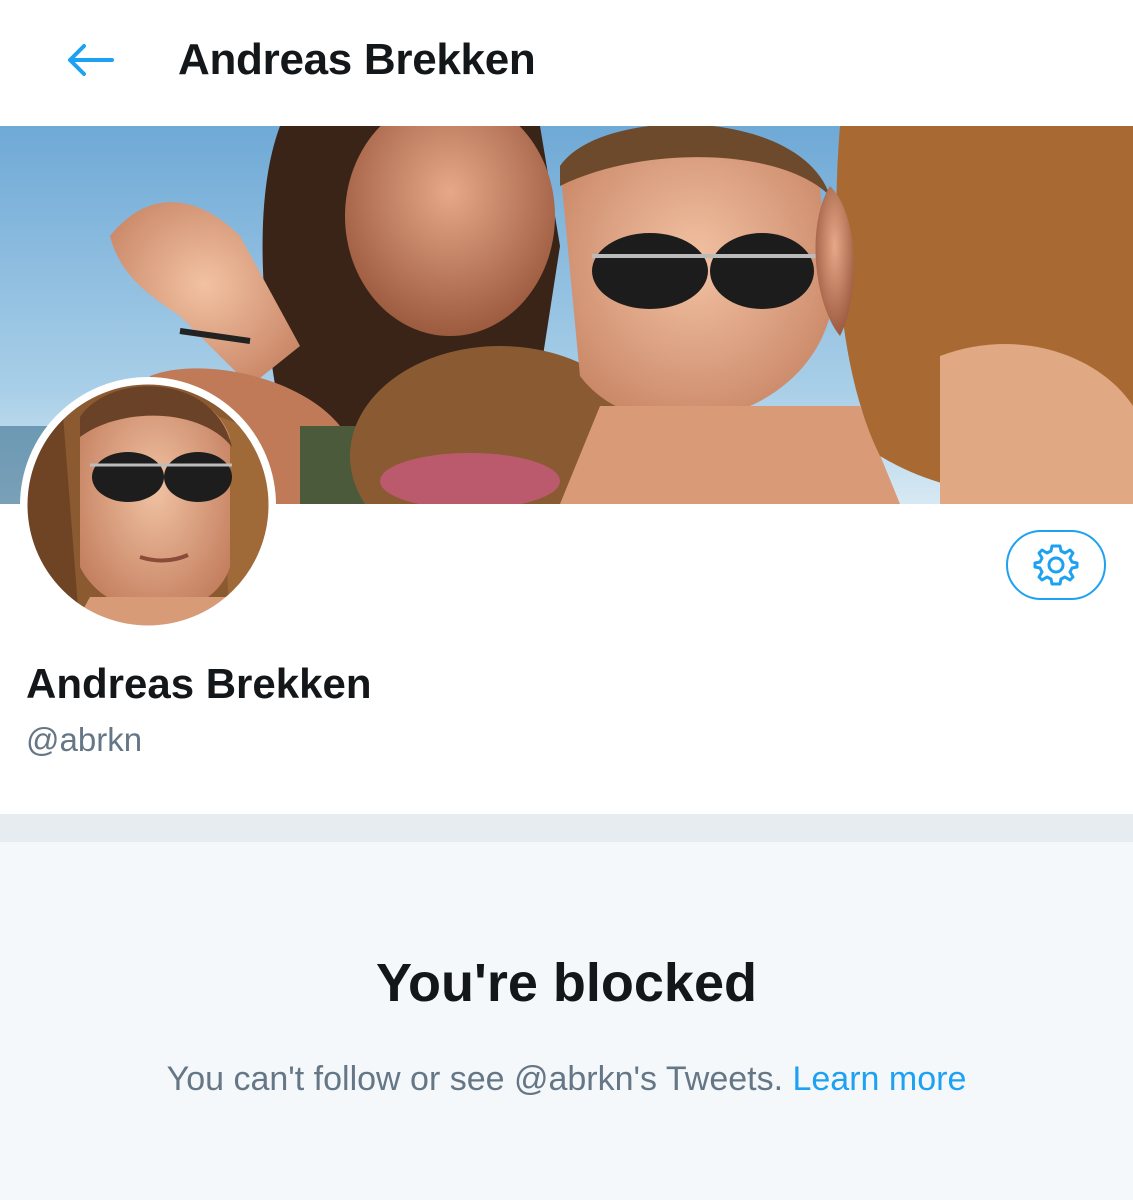 The width and height of the screenshot is (1133, 1200). Describe the element at coordinates (84, 739) in the screenshot. I see `profile-handle: @abrkn` at that location.